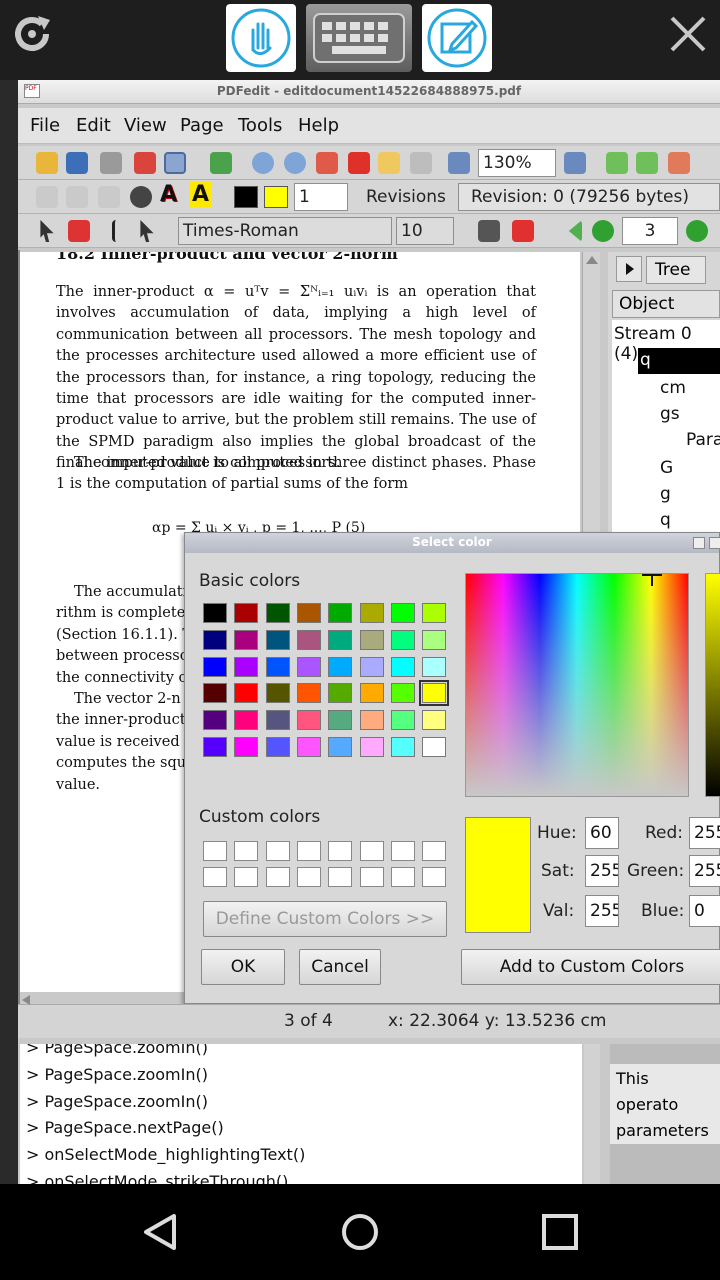 The image size is (720, 1280). Describe the element at coordinates (589, 197) in the screenshot. I see `revision-select: Revision: 0 (79256 bytes)` at that location.